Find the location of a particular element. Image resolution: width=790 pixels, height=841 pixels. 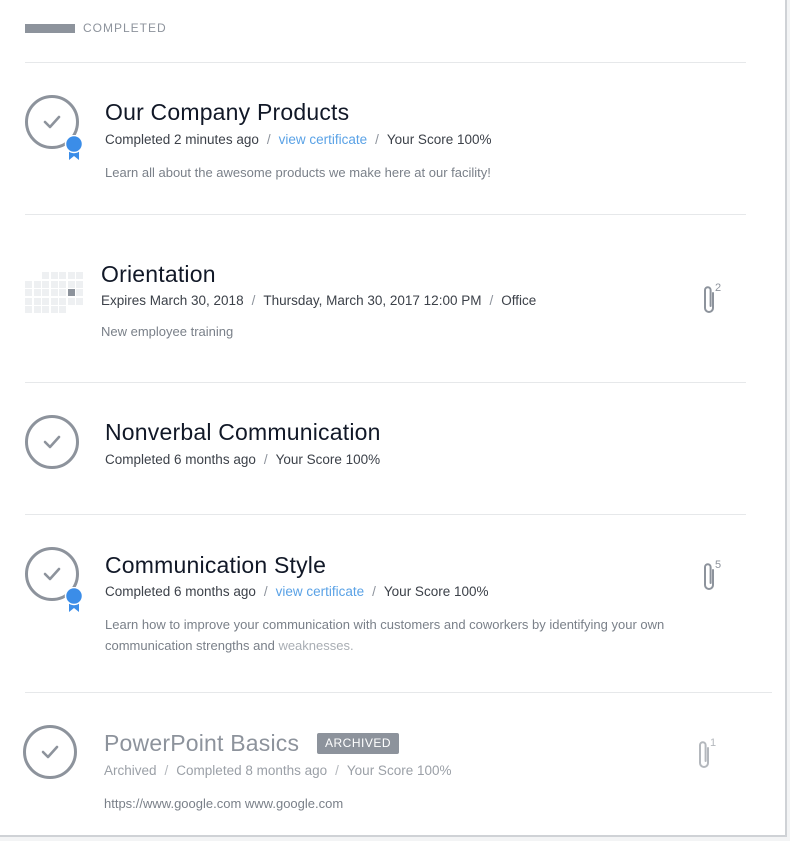

section-label: COMPLETED is located at coordinates (125, 28).